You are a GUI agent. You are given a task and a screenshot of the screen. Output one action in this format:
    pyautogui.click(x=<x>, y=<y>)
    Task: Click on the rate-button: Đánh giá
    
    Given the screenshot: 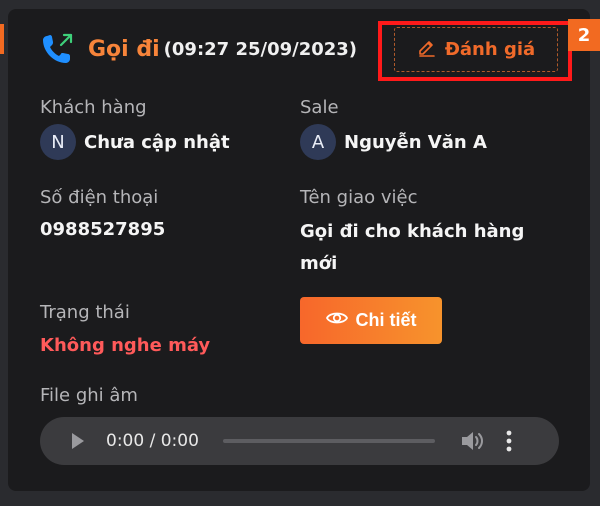 What is the action you would take?
    pyautogui.click(x=476, y=49)
    